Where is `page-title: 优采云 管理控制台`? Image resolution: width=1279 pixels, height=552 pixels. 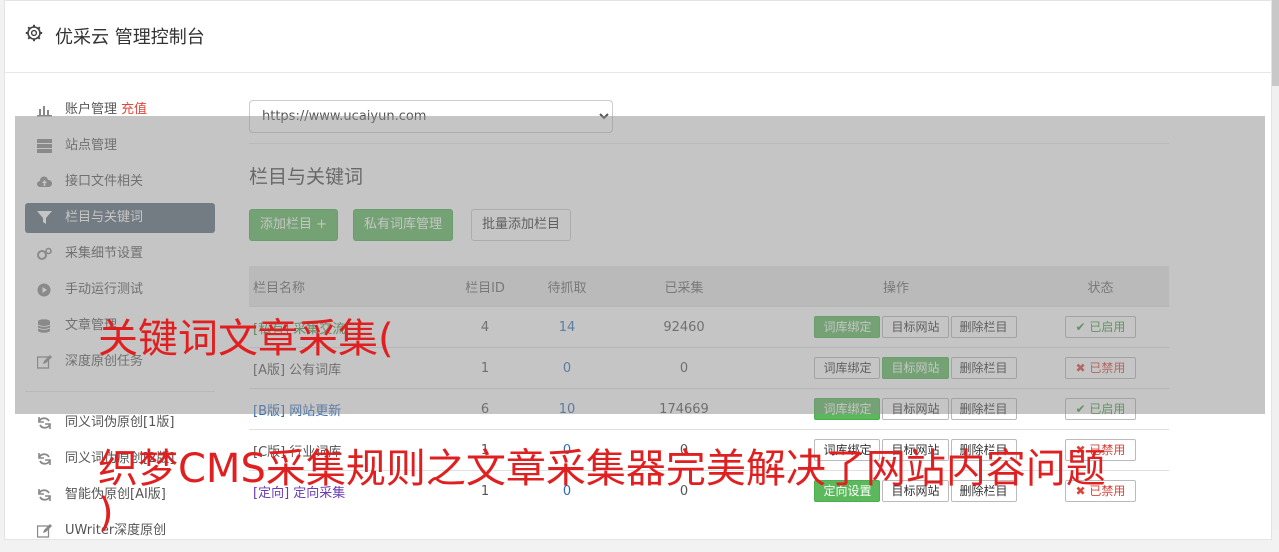
page-title: 优采云 管理控制台 is located at coordinates (130, 37).